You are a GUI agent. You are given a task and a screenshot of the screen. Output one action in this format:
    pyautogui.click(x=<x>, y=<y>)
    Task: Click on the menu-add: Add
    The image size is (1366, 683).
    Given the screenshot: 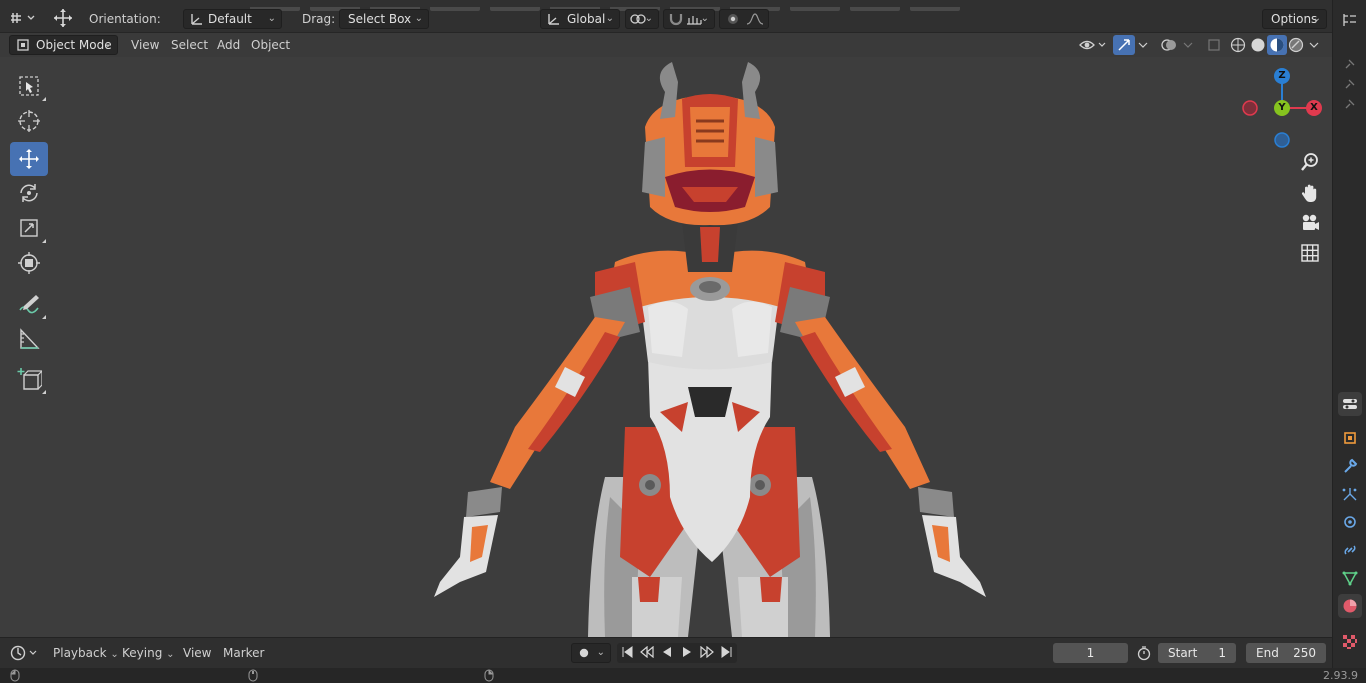 What is the action you would take?
    pyautogui.click(x=228, y=45)
    